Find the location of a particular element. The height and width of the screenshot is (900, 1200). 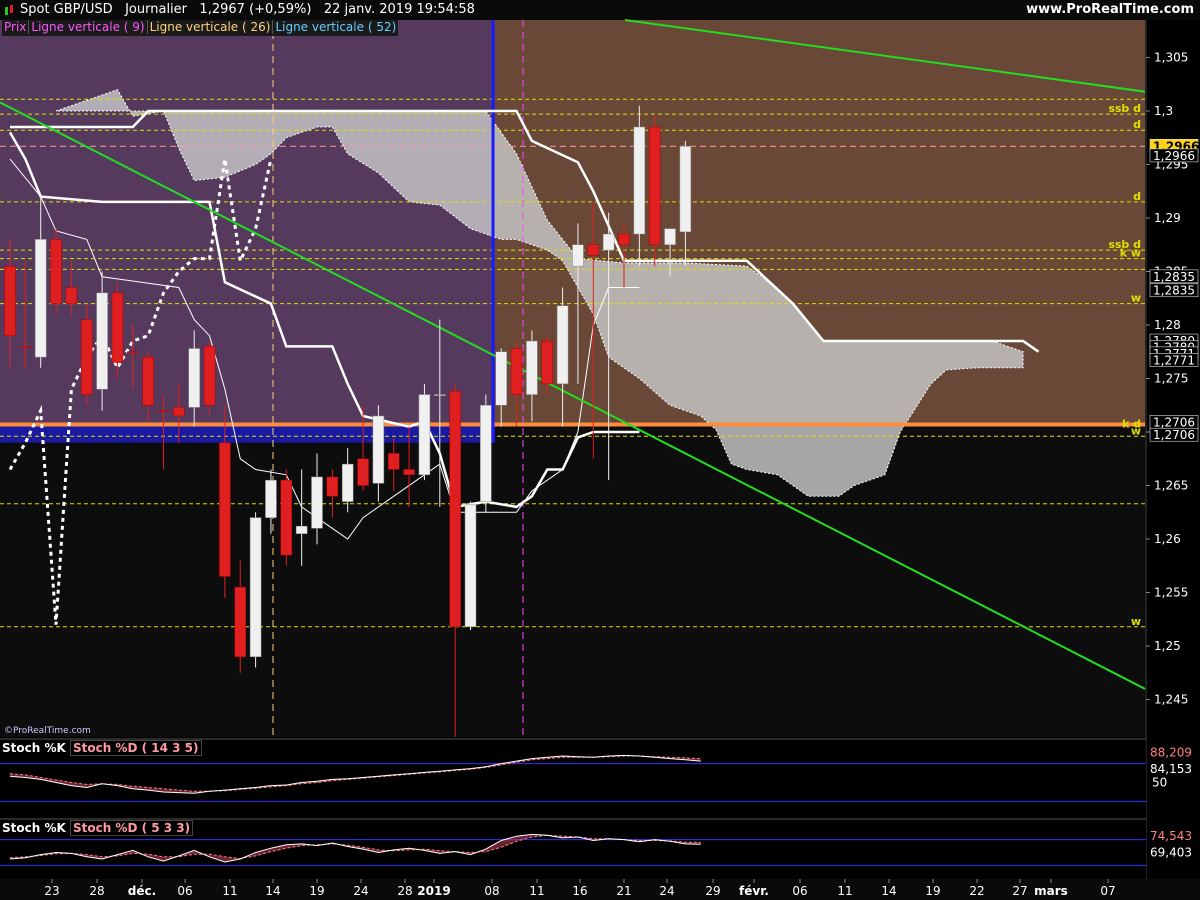

price-tick-label: 1,245 is located at coordinates (1171, 700).